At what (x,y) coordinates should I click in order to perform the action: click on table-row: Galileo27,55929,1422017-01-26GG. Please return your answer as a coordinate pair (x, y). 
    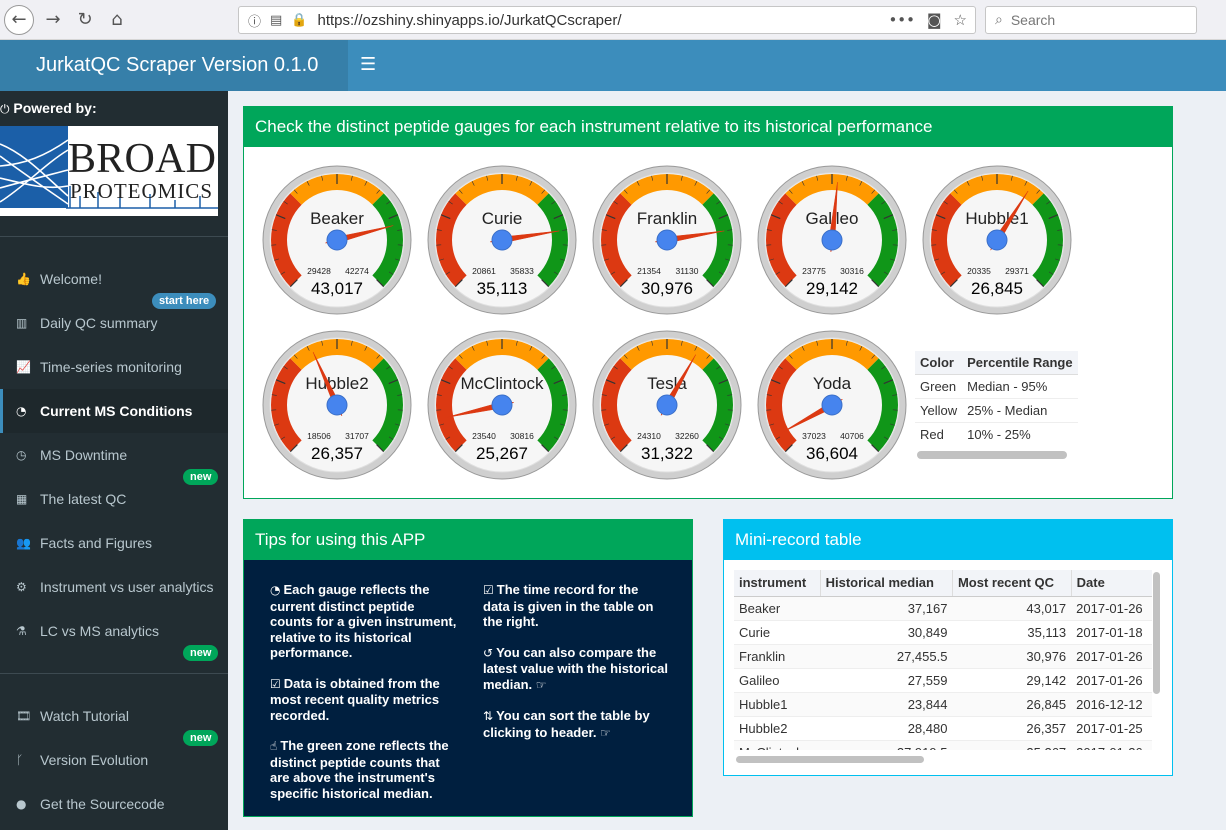
    Looking at the image, I should click on (943, 679).